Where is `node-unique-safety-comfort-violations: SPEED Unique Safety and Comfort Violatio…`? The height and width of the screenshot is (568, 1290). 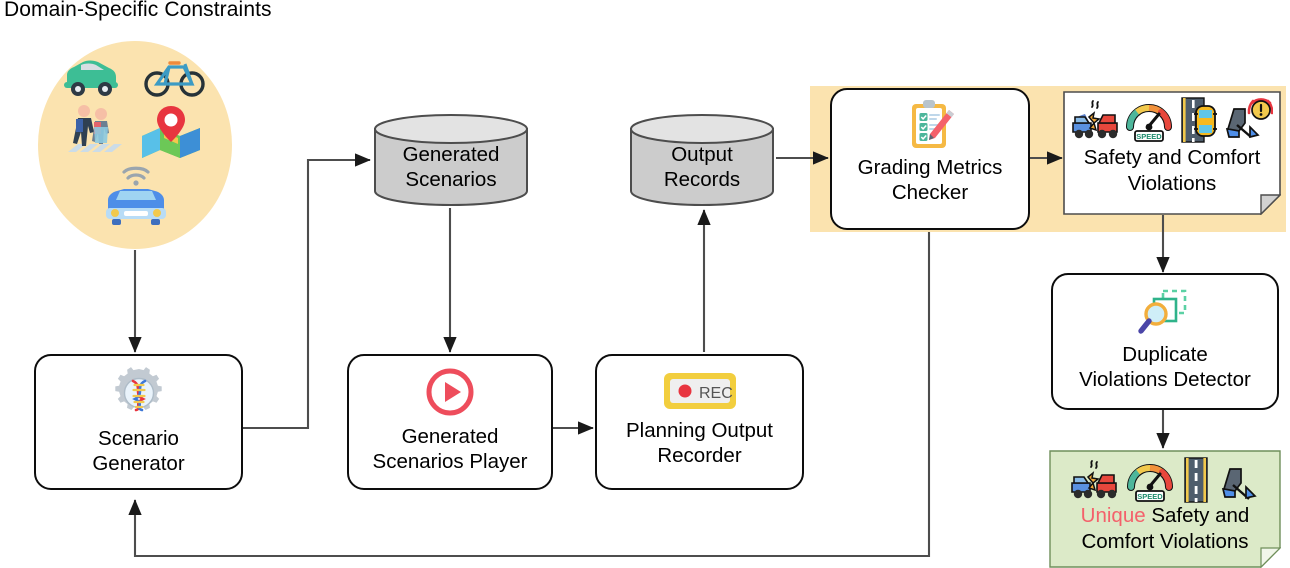 node-unique-safety-comfort-violations: SPEED Unique Safety and Comfort Violatio… is located at coordinates (1165, 509).